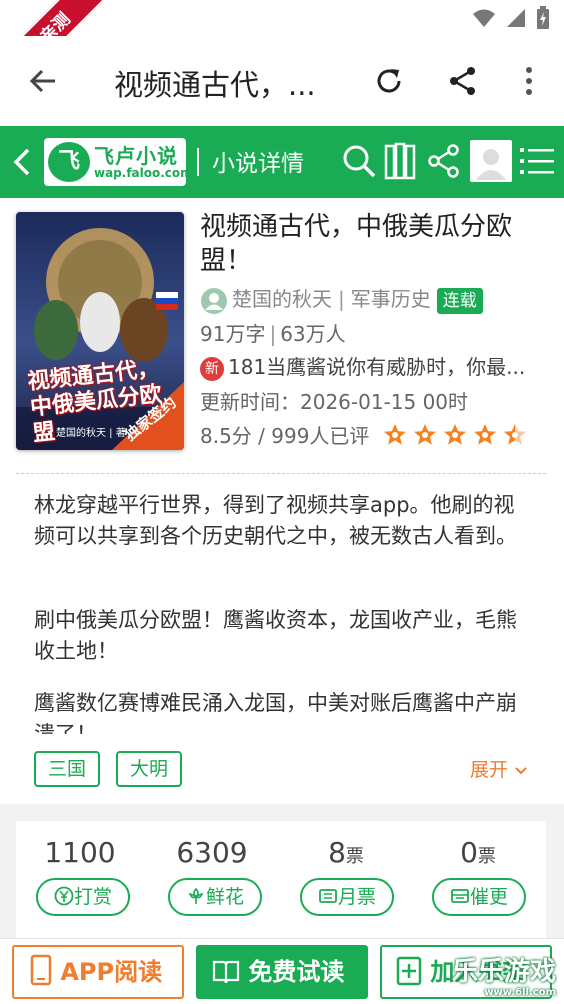 The width and height of the screenshot is (564, 1004). What do you see at coordinates (22, 162) in the screenshot?
I see `chevron-left-icon` at bounding box center [22, 162].